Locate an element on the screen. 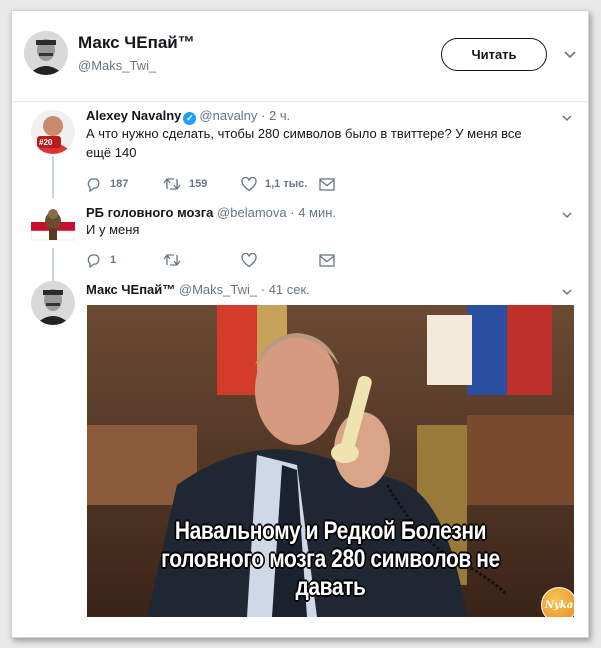  tweet-timestamp: · 4 мин. is located at coordinates (313, 212).